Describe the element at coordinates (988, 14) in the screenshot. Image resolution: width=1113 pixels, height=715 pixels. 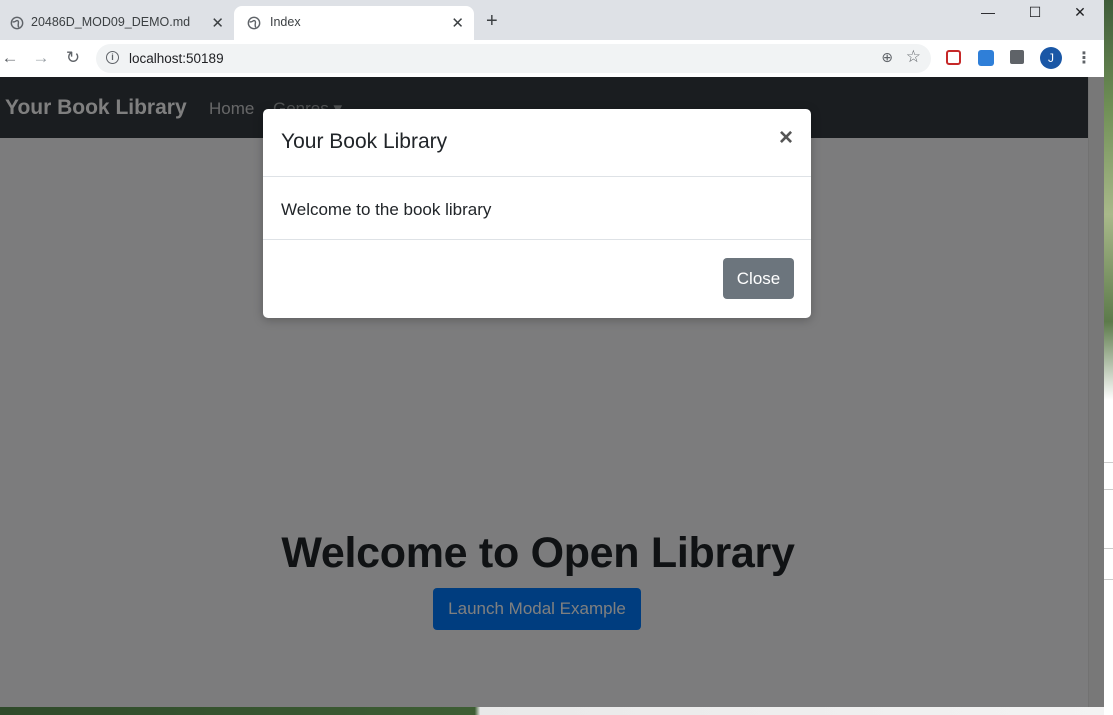
I see `minimize-button: —` at that location.